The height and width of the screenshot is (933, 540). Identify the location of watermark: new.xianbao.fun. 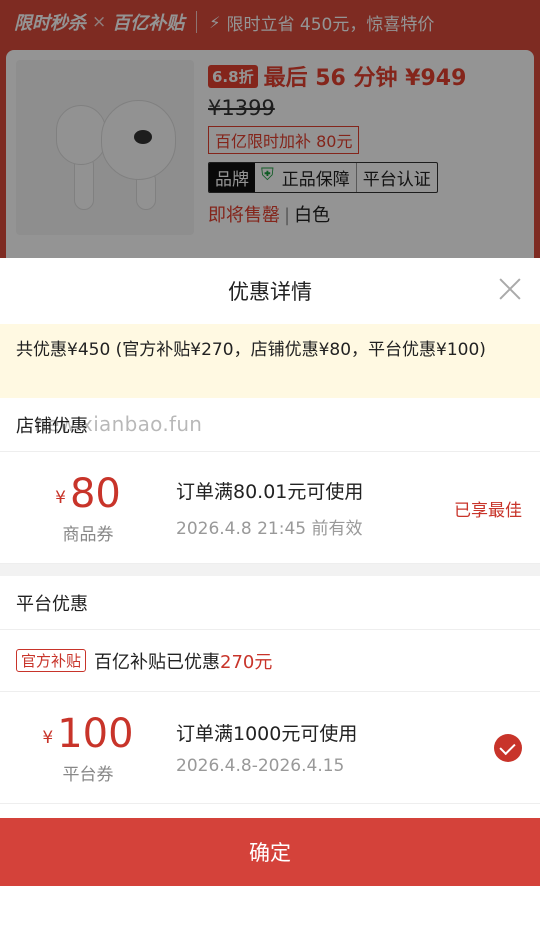
(118, 424).